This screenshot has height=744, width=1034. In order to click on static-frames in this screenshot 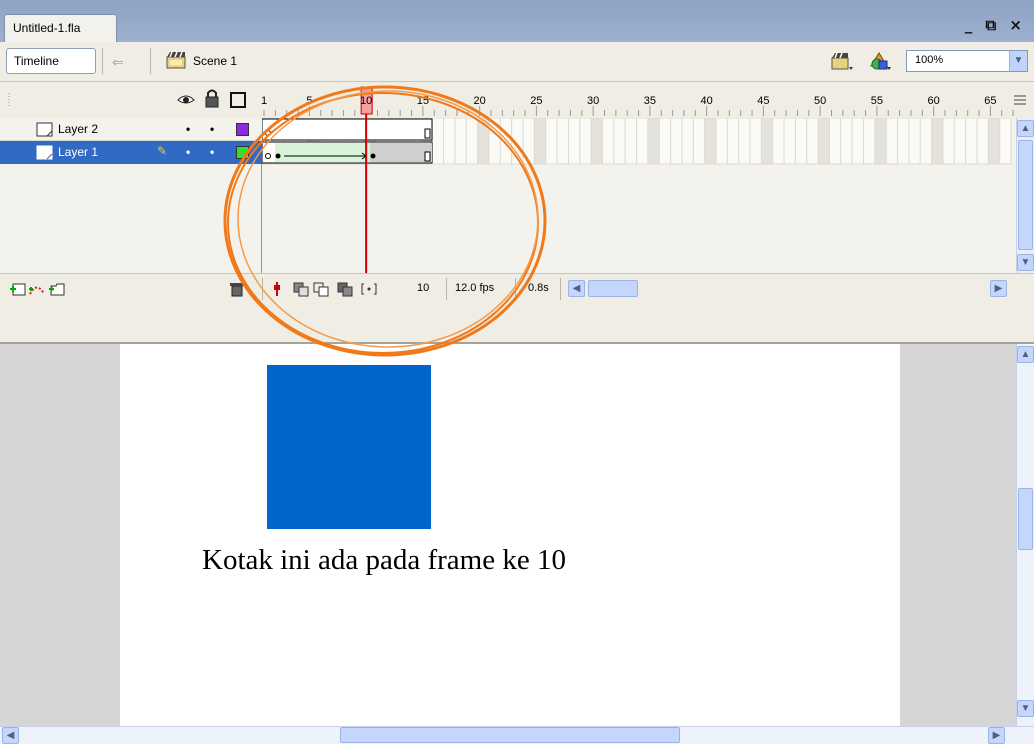, I will do `click(401, 152)`.